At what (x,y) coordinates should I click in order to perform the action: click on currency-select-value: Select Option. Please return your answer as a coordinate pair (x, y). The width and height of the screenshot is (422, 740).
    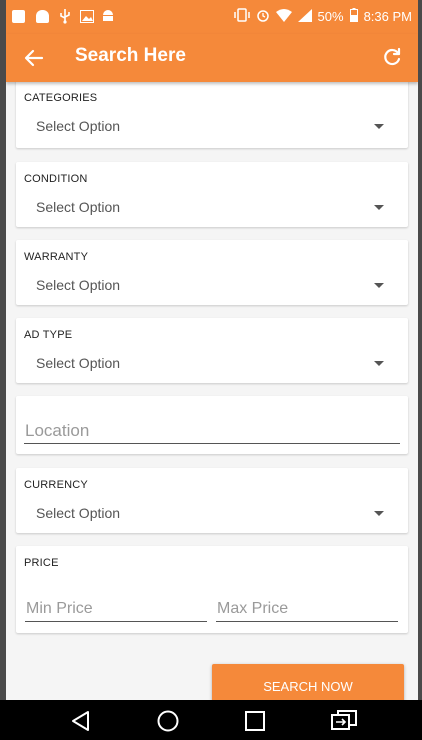
    Looking at the image, I should click on (78, 513).